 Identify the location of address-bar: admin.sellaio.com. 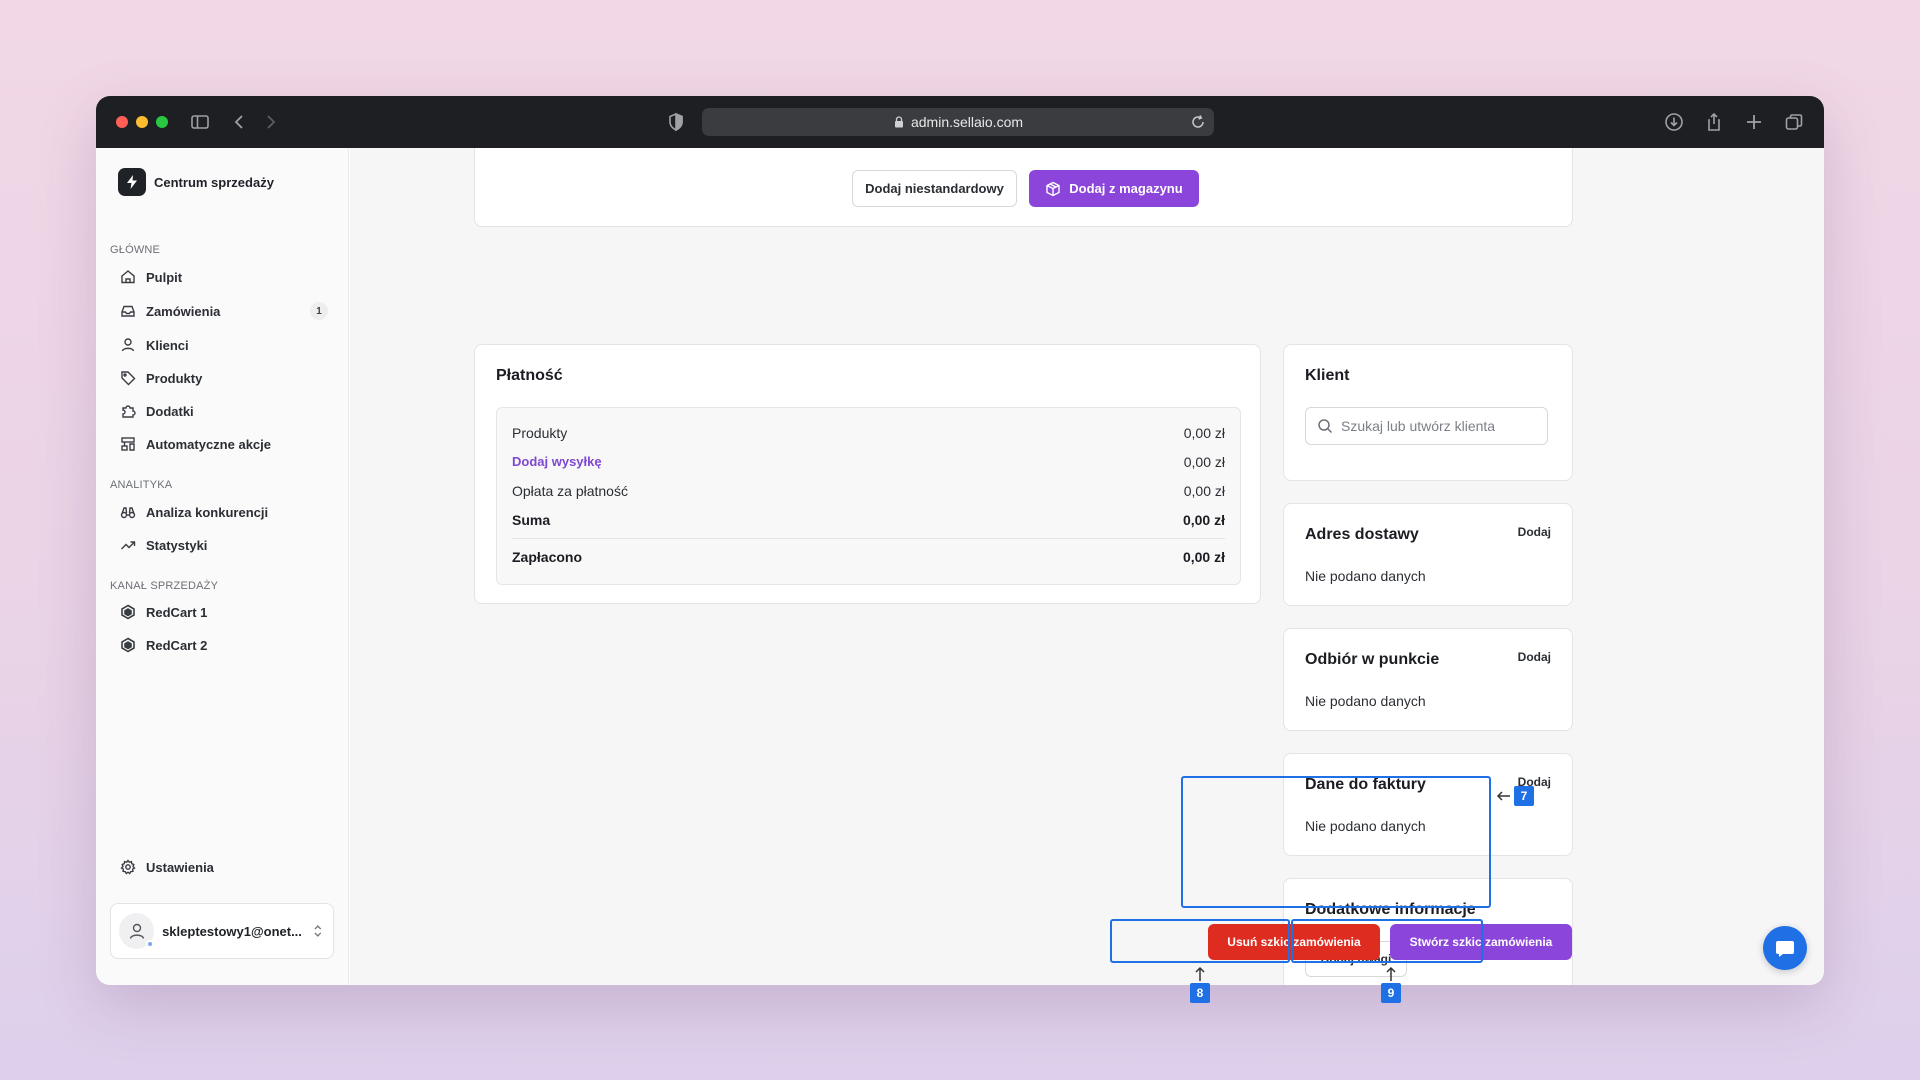
(958, 122).